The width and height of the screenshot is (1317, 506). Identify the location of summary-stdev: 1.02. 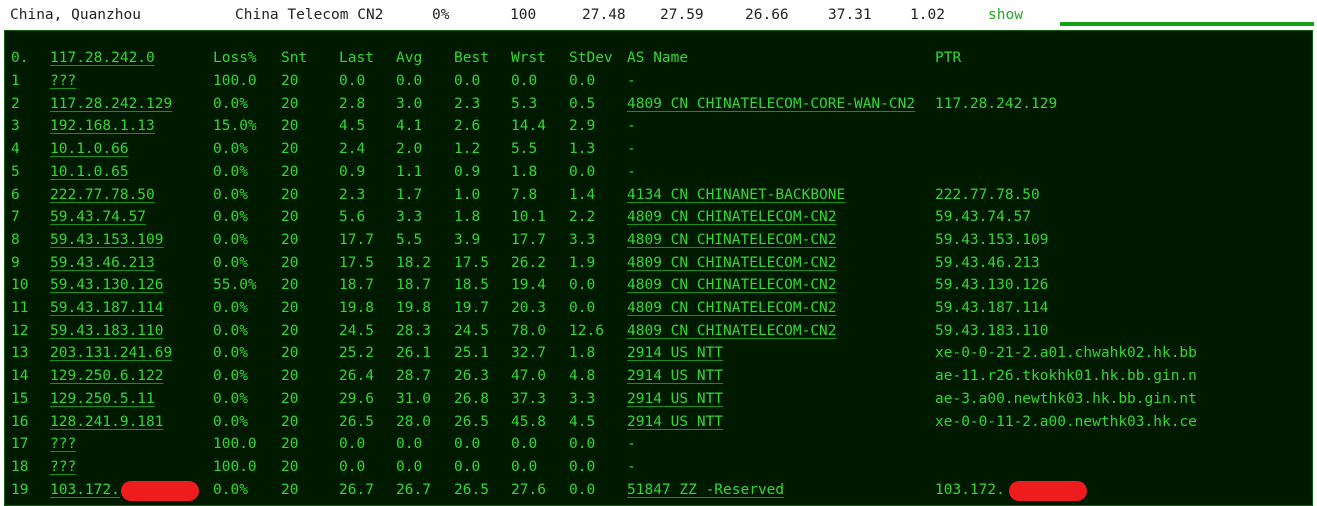
(927, 15).